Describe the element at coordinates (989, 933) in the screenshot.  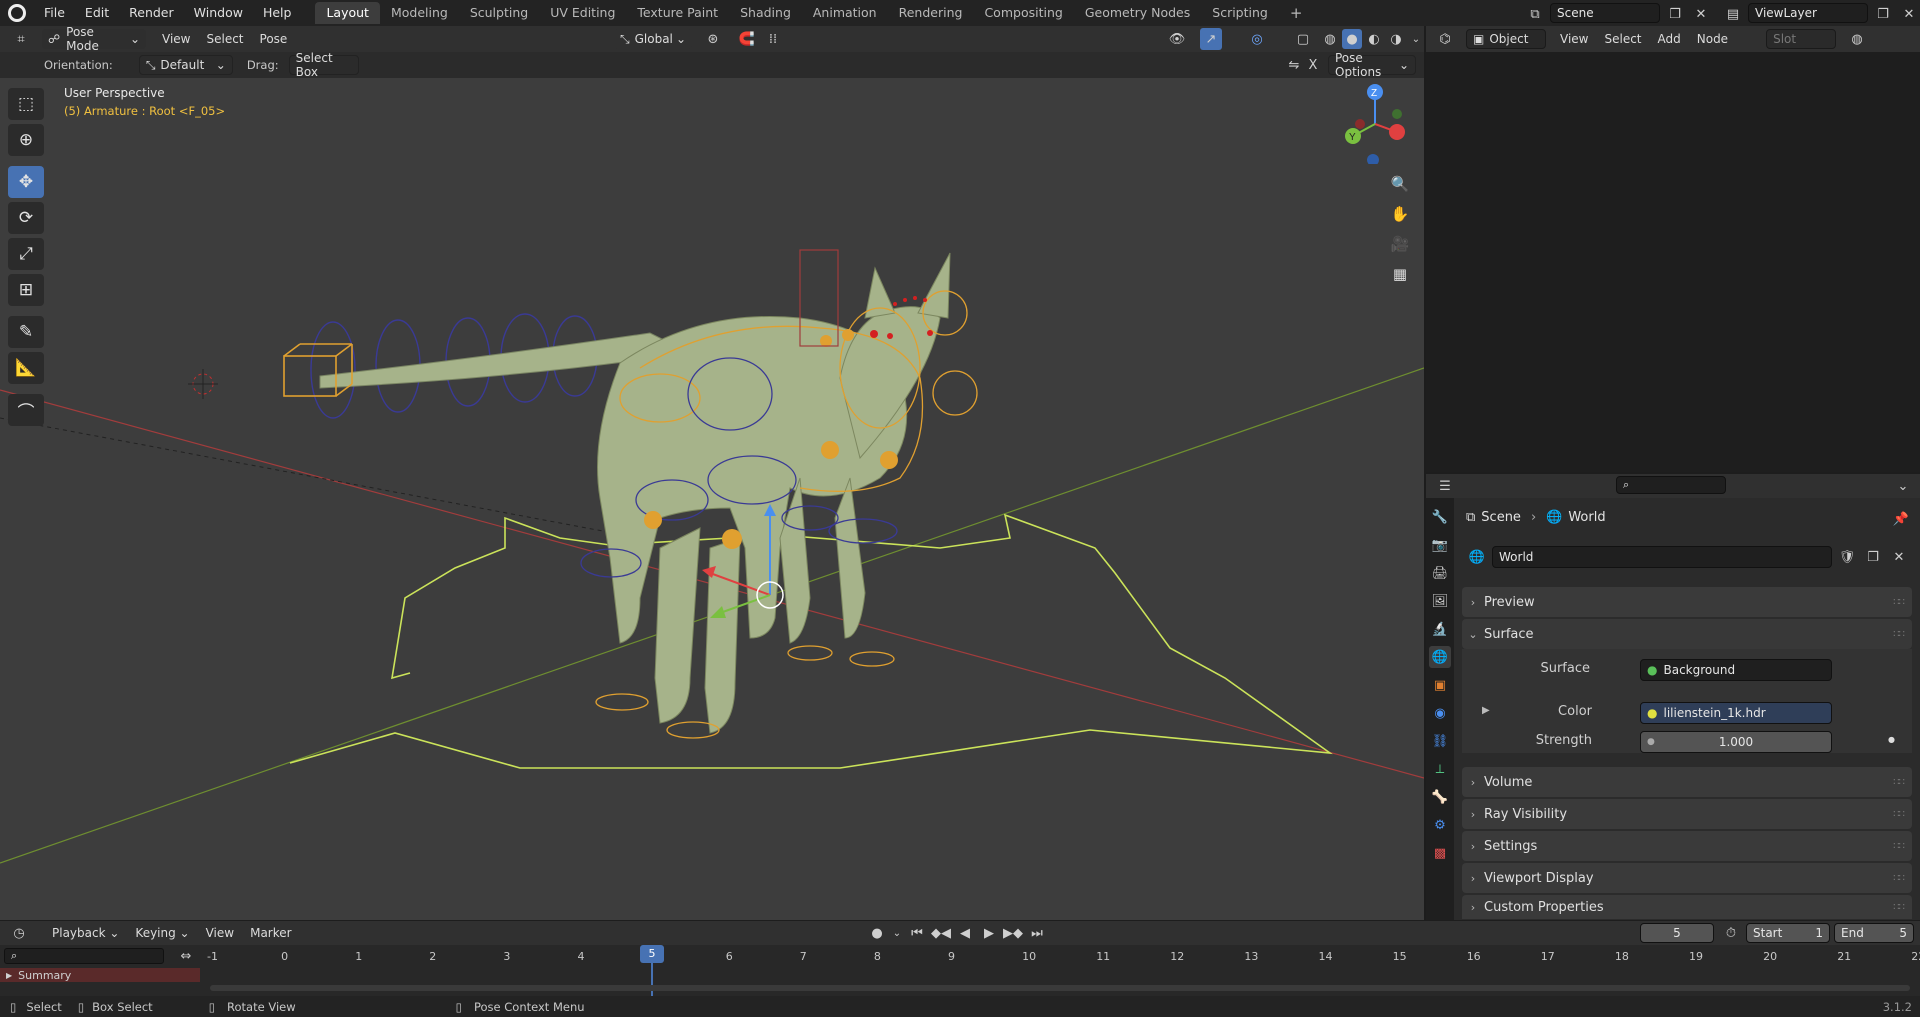
I see `play-icon: ▶` at that location.